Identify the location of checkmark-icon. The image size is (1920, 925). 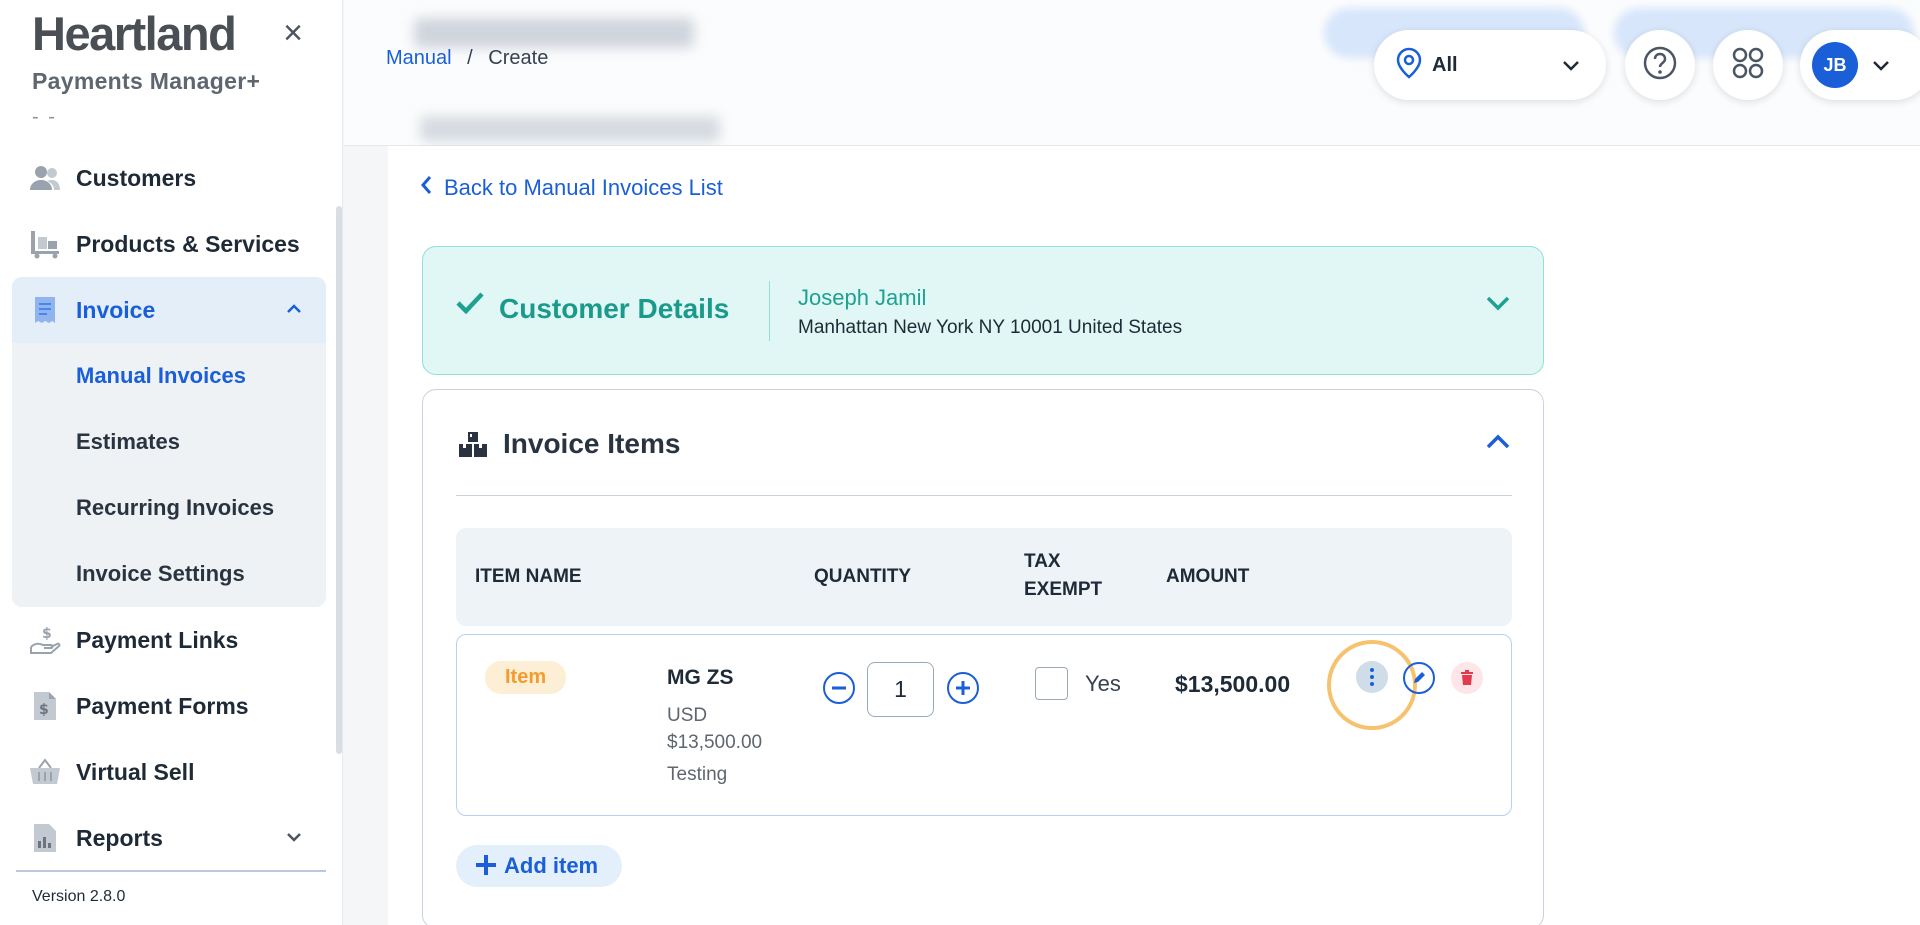
(470, 306).